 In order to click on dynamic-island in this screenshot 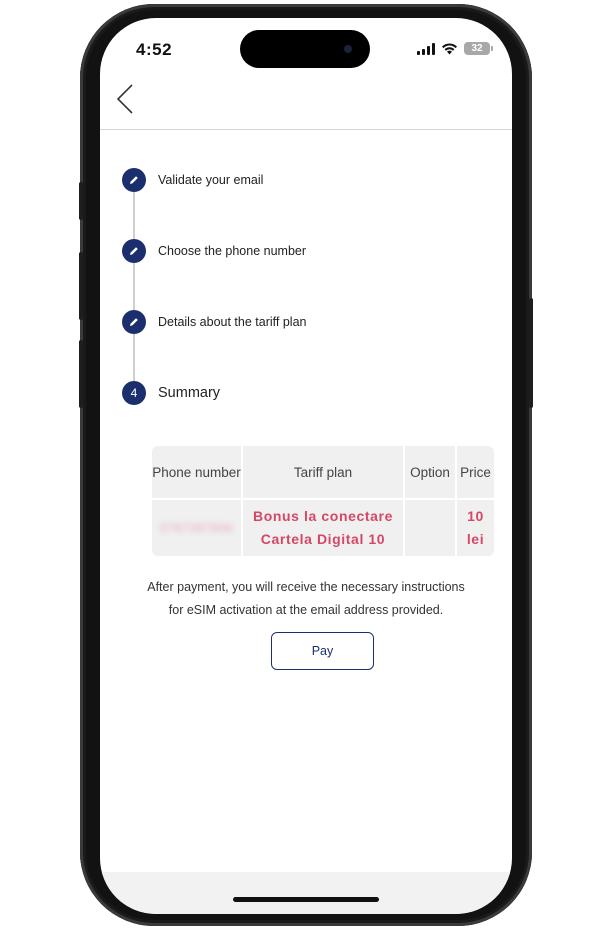, I will do `click(305, 49)`.